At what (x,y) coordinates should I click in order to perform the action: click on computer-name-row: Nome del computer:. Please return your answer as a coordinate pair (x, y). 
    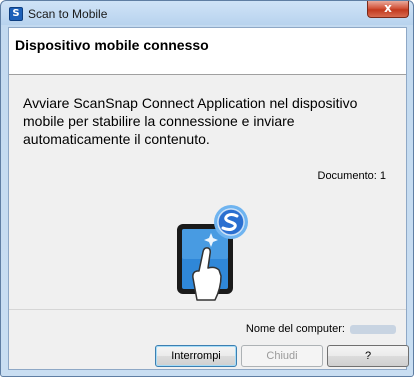
    Looking at the image, I should click on (321, 329).